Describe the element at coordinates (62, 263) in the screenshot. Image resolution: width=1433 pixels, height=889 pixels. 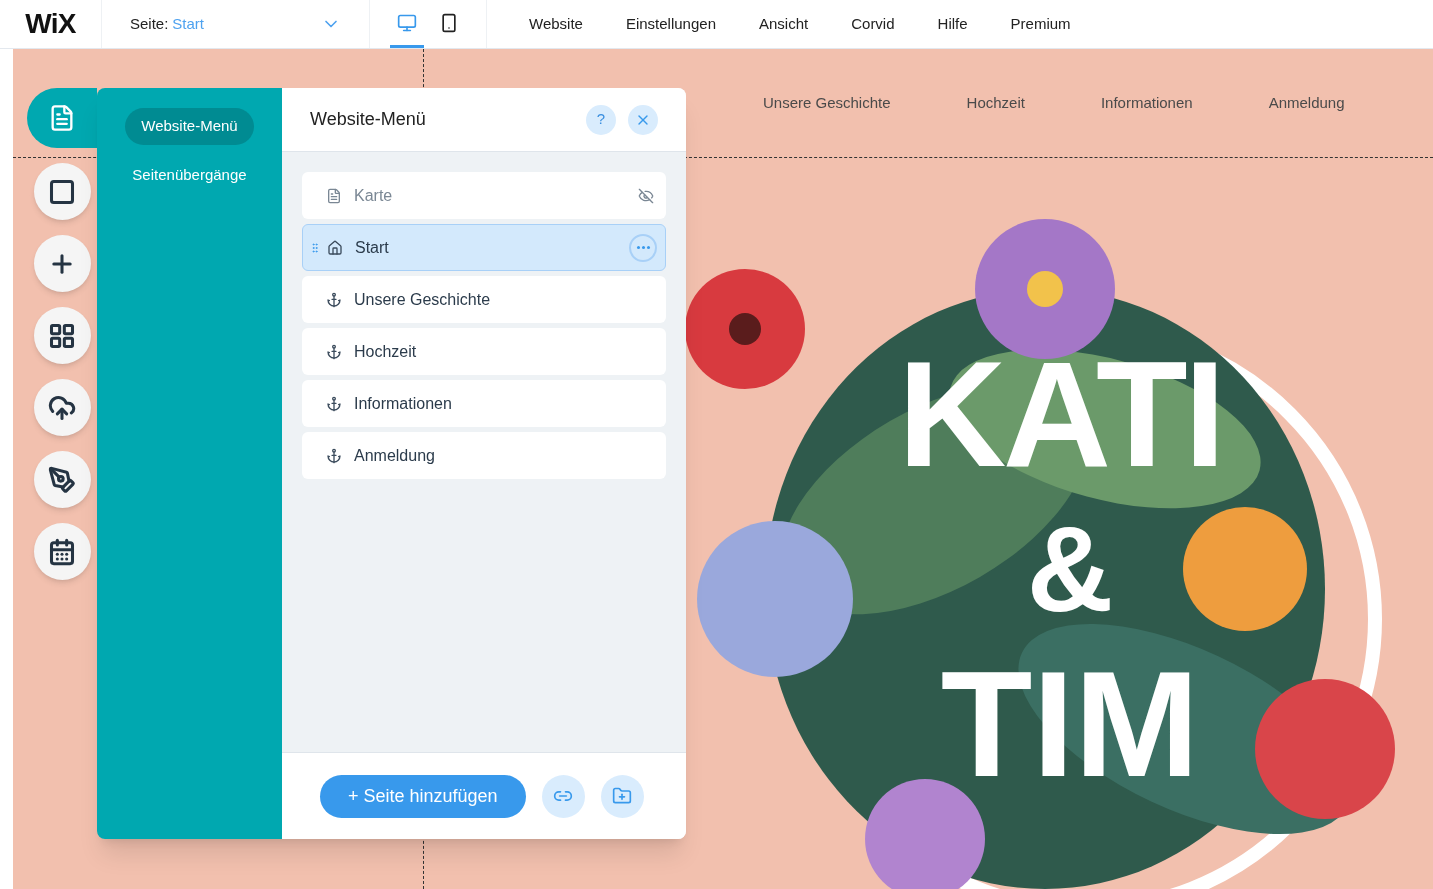
I see `add-tool-button` at that location.